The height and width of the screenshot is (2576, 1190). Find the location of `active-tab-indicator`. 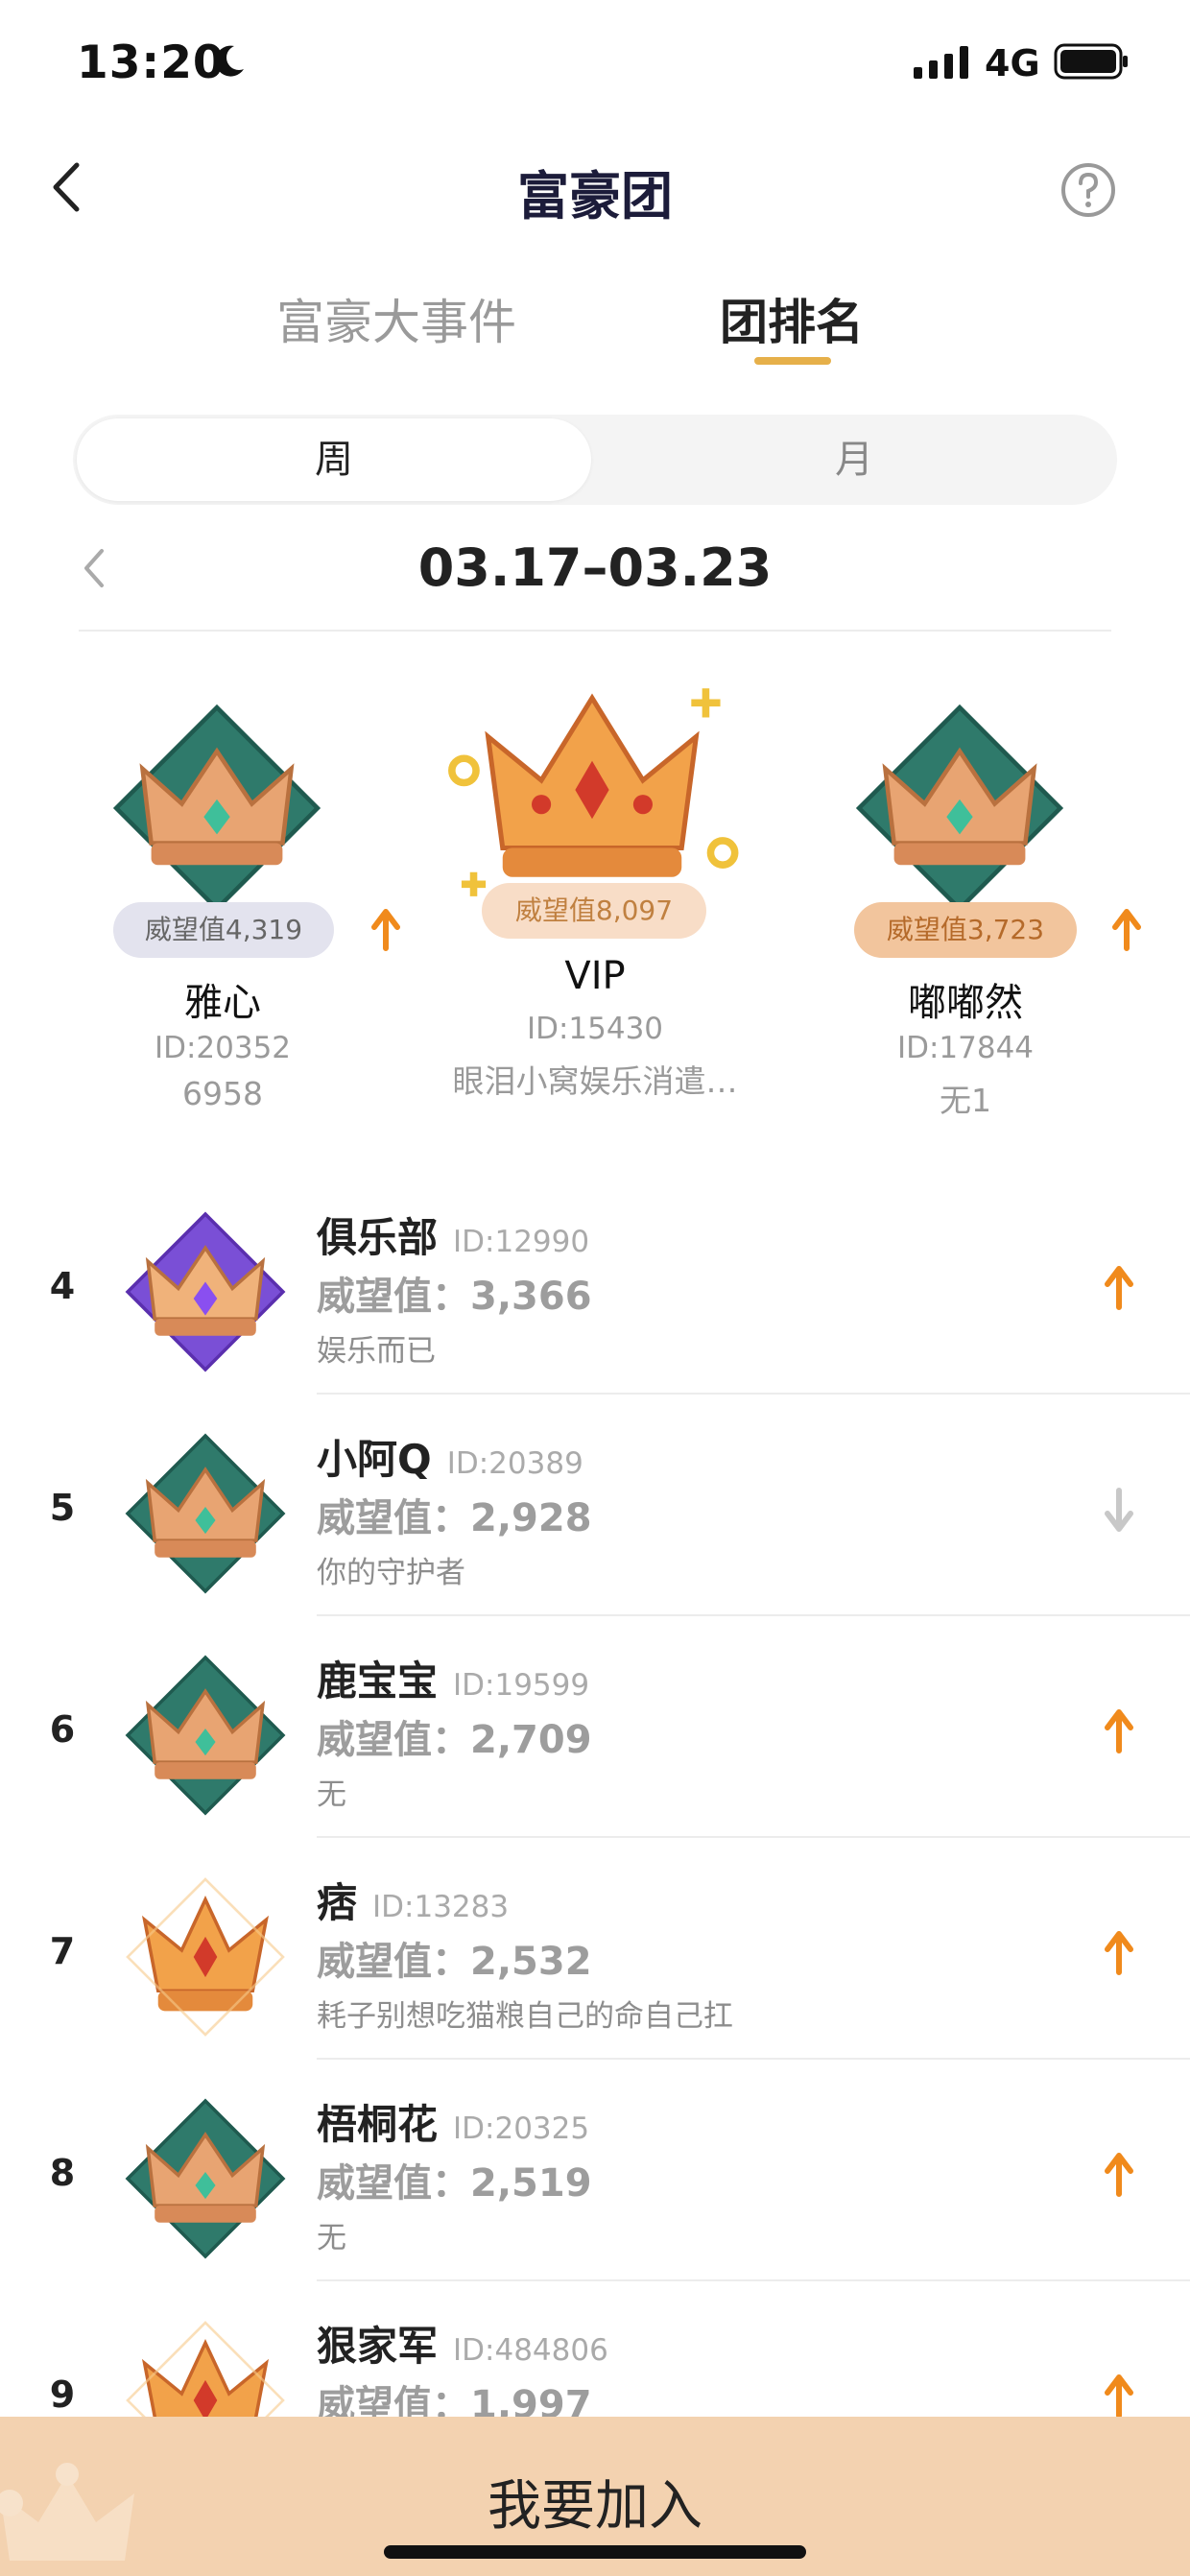

active-tab-indicator is located at coordinates (793, 361).